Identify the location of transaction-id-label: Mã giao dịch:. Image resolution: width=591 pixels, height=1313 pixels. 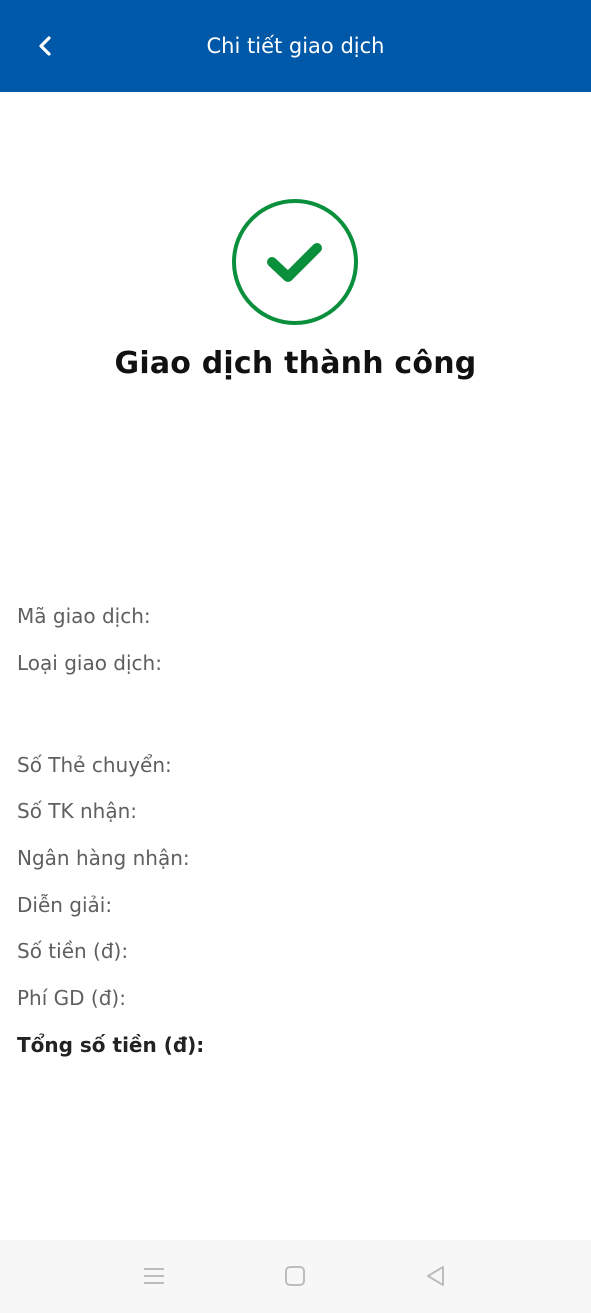
(84, 616).